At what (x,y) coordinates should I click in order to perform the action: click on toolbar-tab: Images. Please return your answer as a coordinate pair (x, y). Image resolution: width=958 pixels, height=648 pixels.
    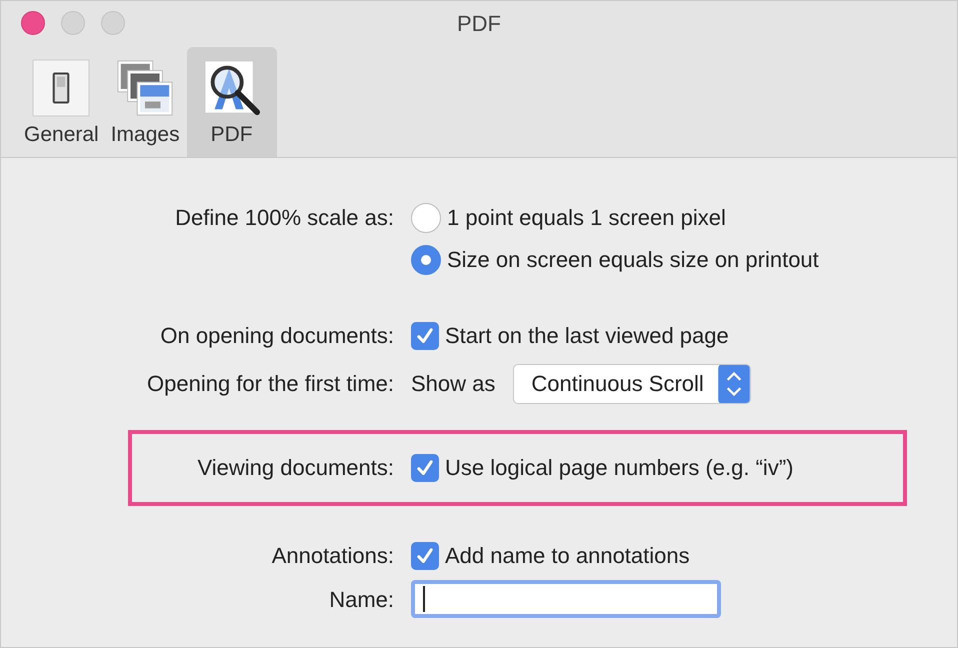
    Looking at the image, I should click on (145, 102).